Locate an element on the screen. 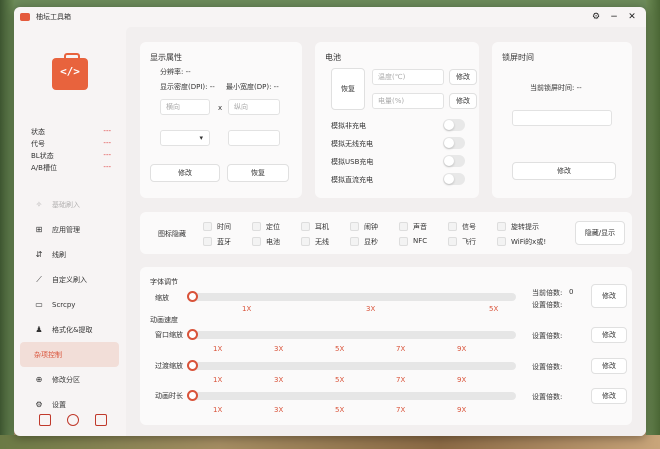  level-modify-button: 修改 is located at coordinates (463, 101).